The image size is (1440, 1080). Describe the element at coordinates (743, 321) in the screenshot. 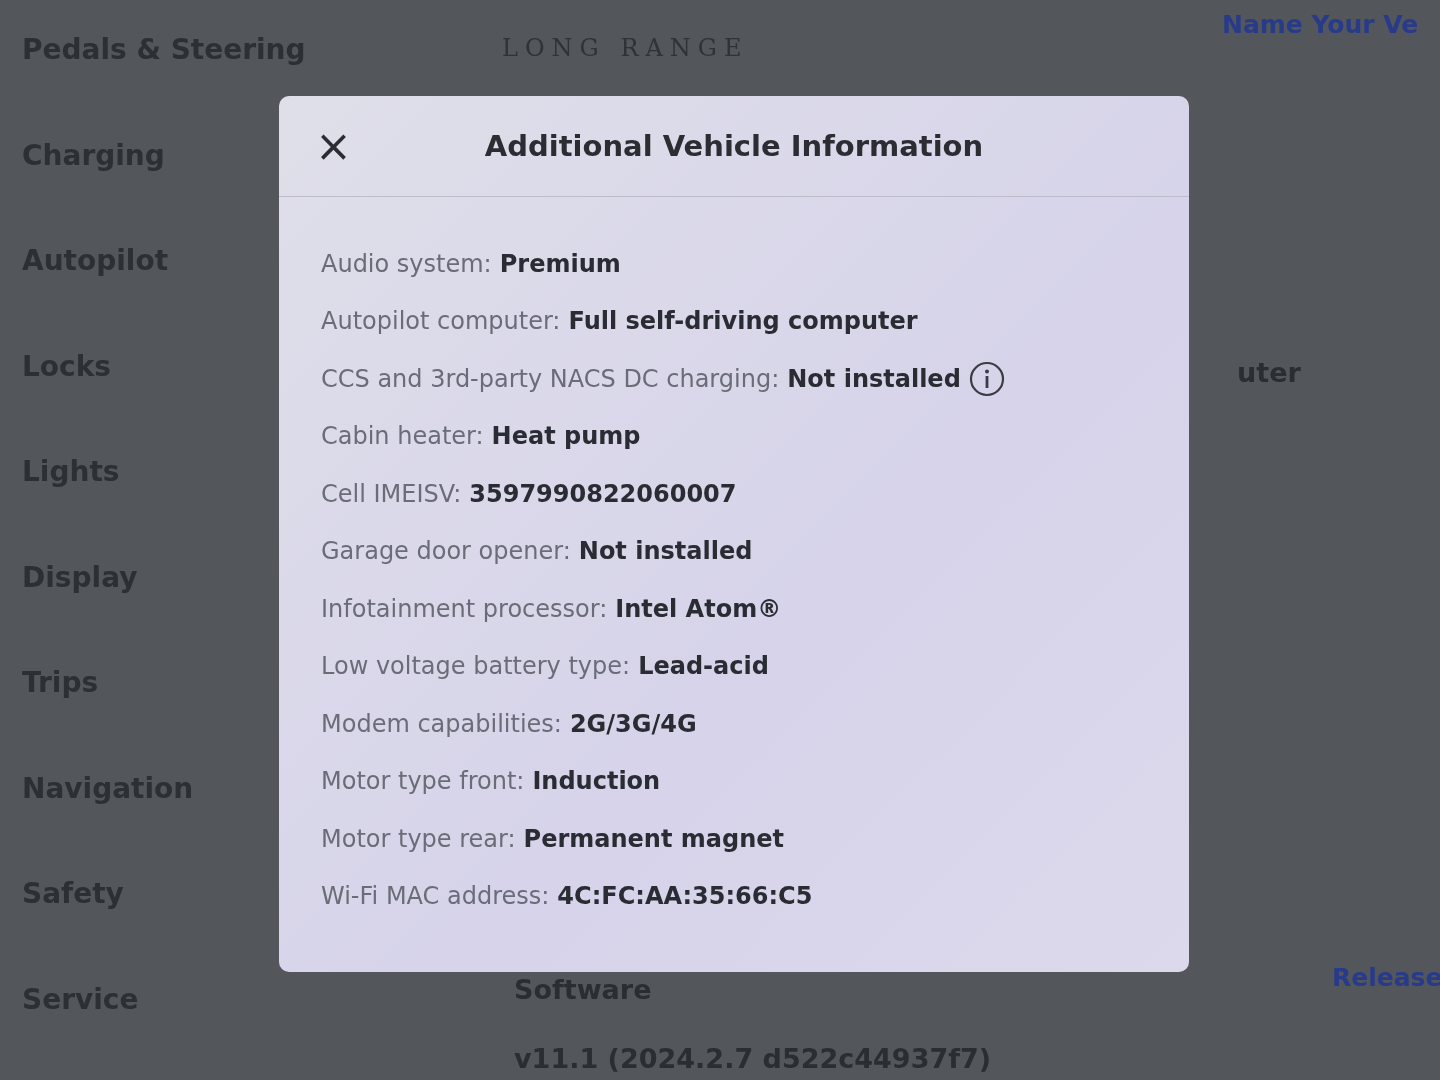

I see `info-value: Full self-driving computer` at that location.